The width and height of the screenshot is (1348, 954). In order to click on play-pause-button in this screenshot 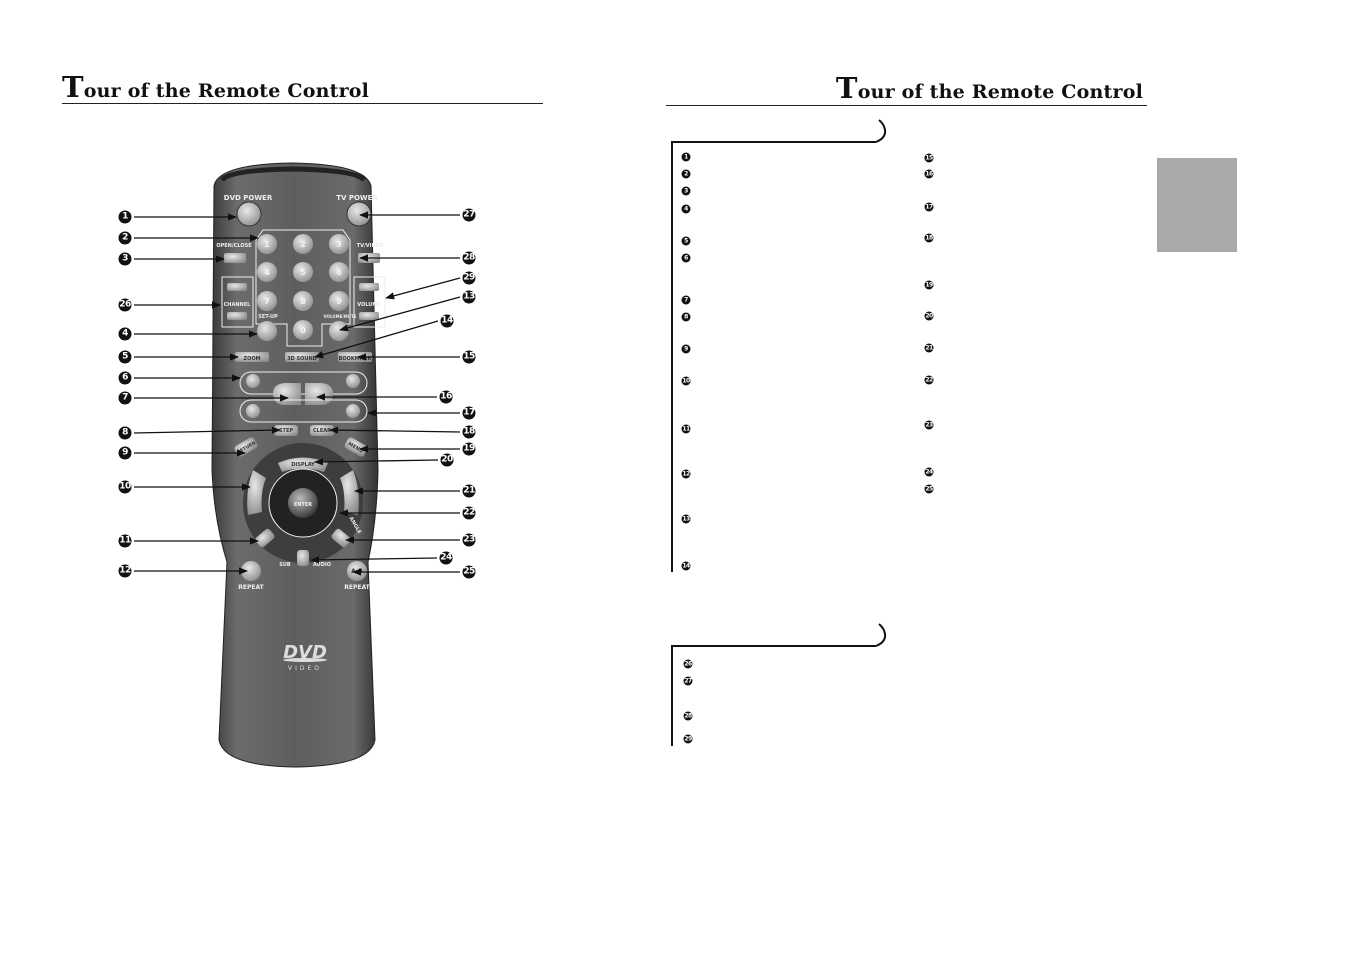, I will do `click(319, 394)`.